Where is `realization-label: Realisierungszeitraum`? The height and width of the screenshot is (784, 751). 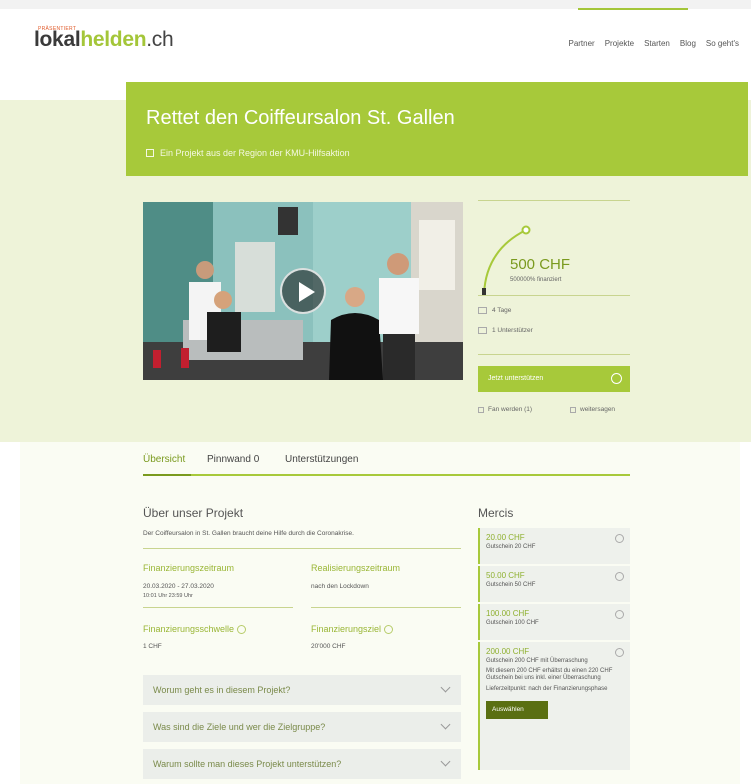 realization-label: Realisierungszeitraum is located at coordinates (356, 568).